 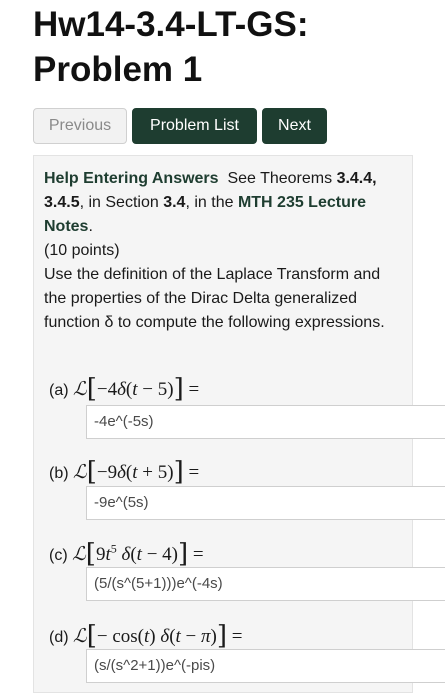 I want to click on part-a-label: (a), so click(x=59, y=390).